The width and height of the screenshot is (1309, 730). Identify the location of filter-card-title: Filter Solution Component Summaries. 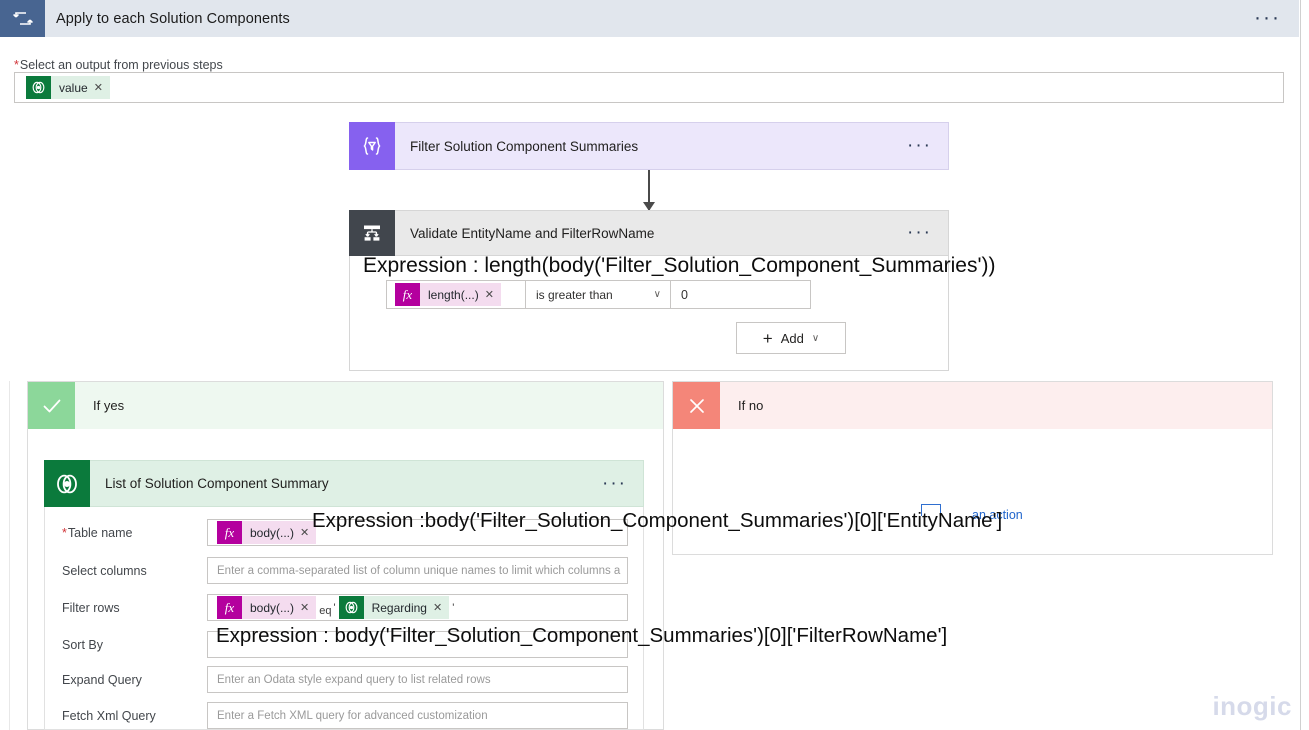
(524, 146).